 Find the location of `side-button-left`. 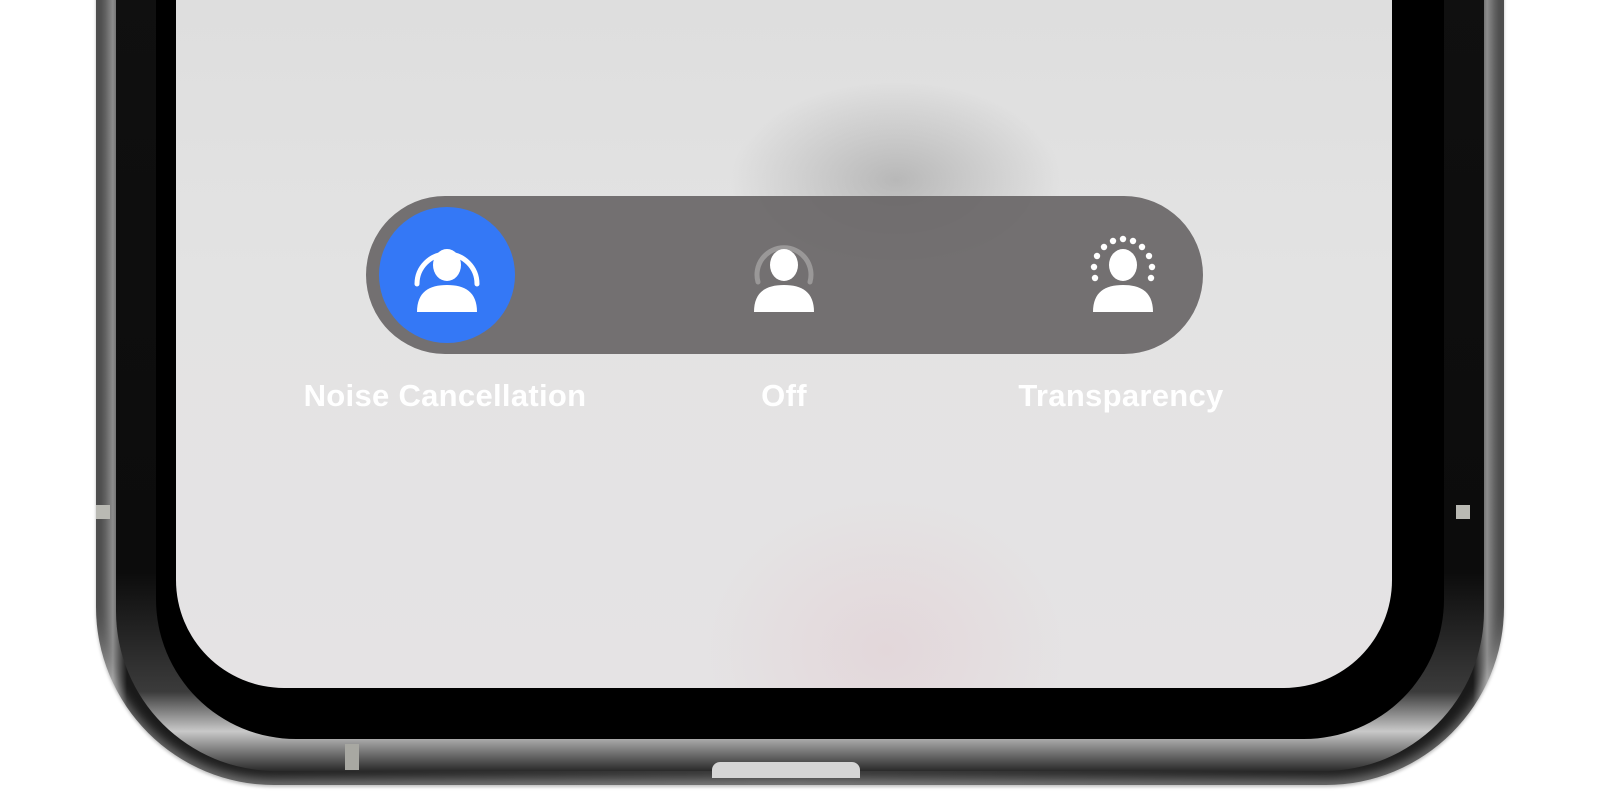

side-button-left is located at coordinates (103, 512).